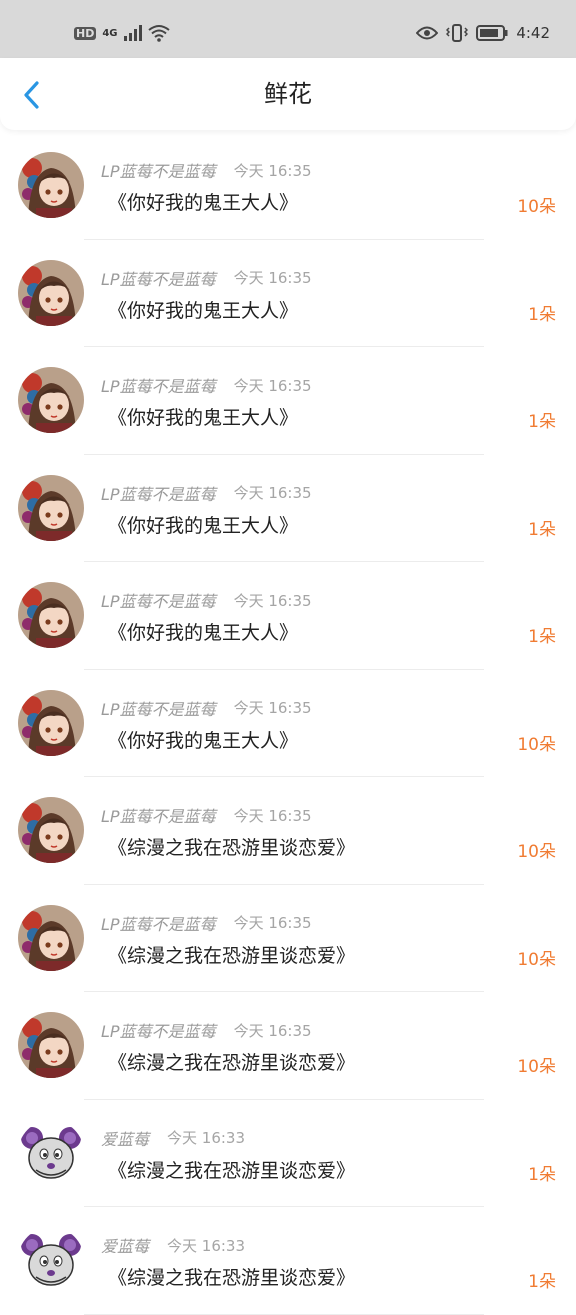 The height and width of the screenshot is (1315, 576). I want to click on signal-icon, so click(132, 33).